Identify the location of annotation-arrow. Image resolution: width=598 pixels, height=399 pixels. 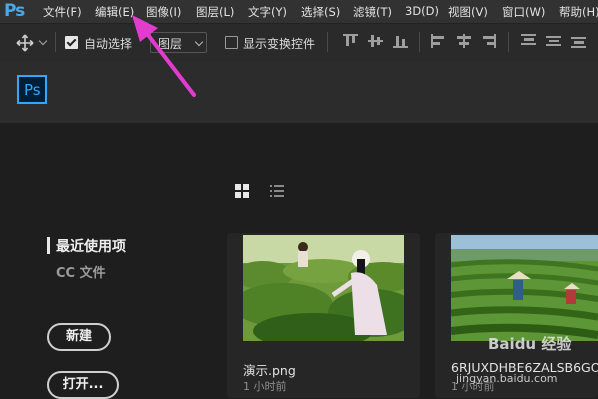
(164, 56).